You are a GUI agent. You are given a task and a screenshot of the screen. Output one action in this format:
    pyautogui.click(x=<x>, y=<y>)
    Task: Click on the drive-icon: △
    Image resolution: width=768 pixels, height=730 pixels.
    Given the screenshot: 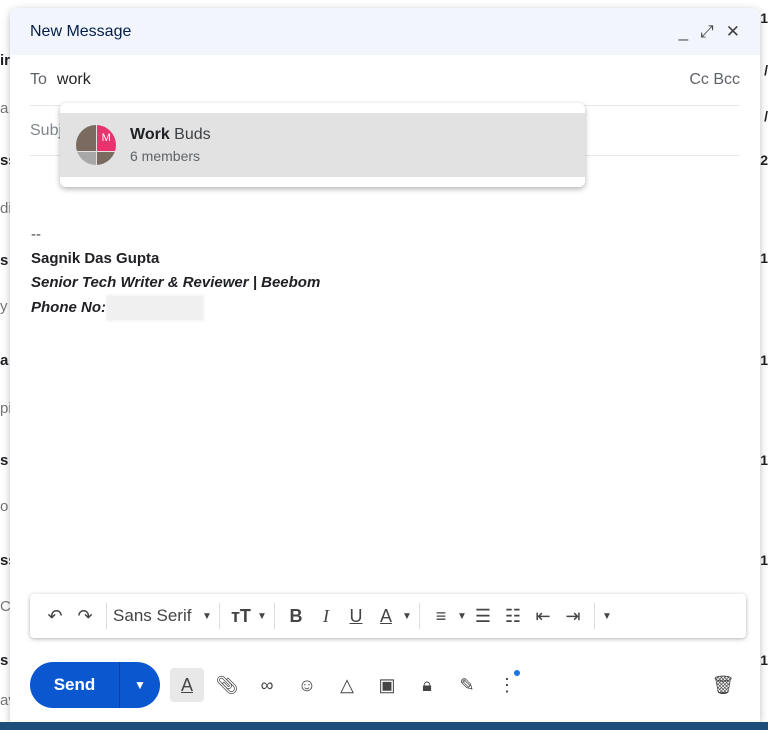 What is the action you would take?
    pyautogui.click(x=347, y=685)
    